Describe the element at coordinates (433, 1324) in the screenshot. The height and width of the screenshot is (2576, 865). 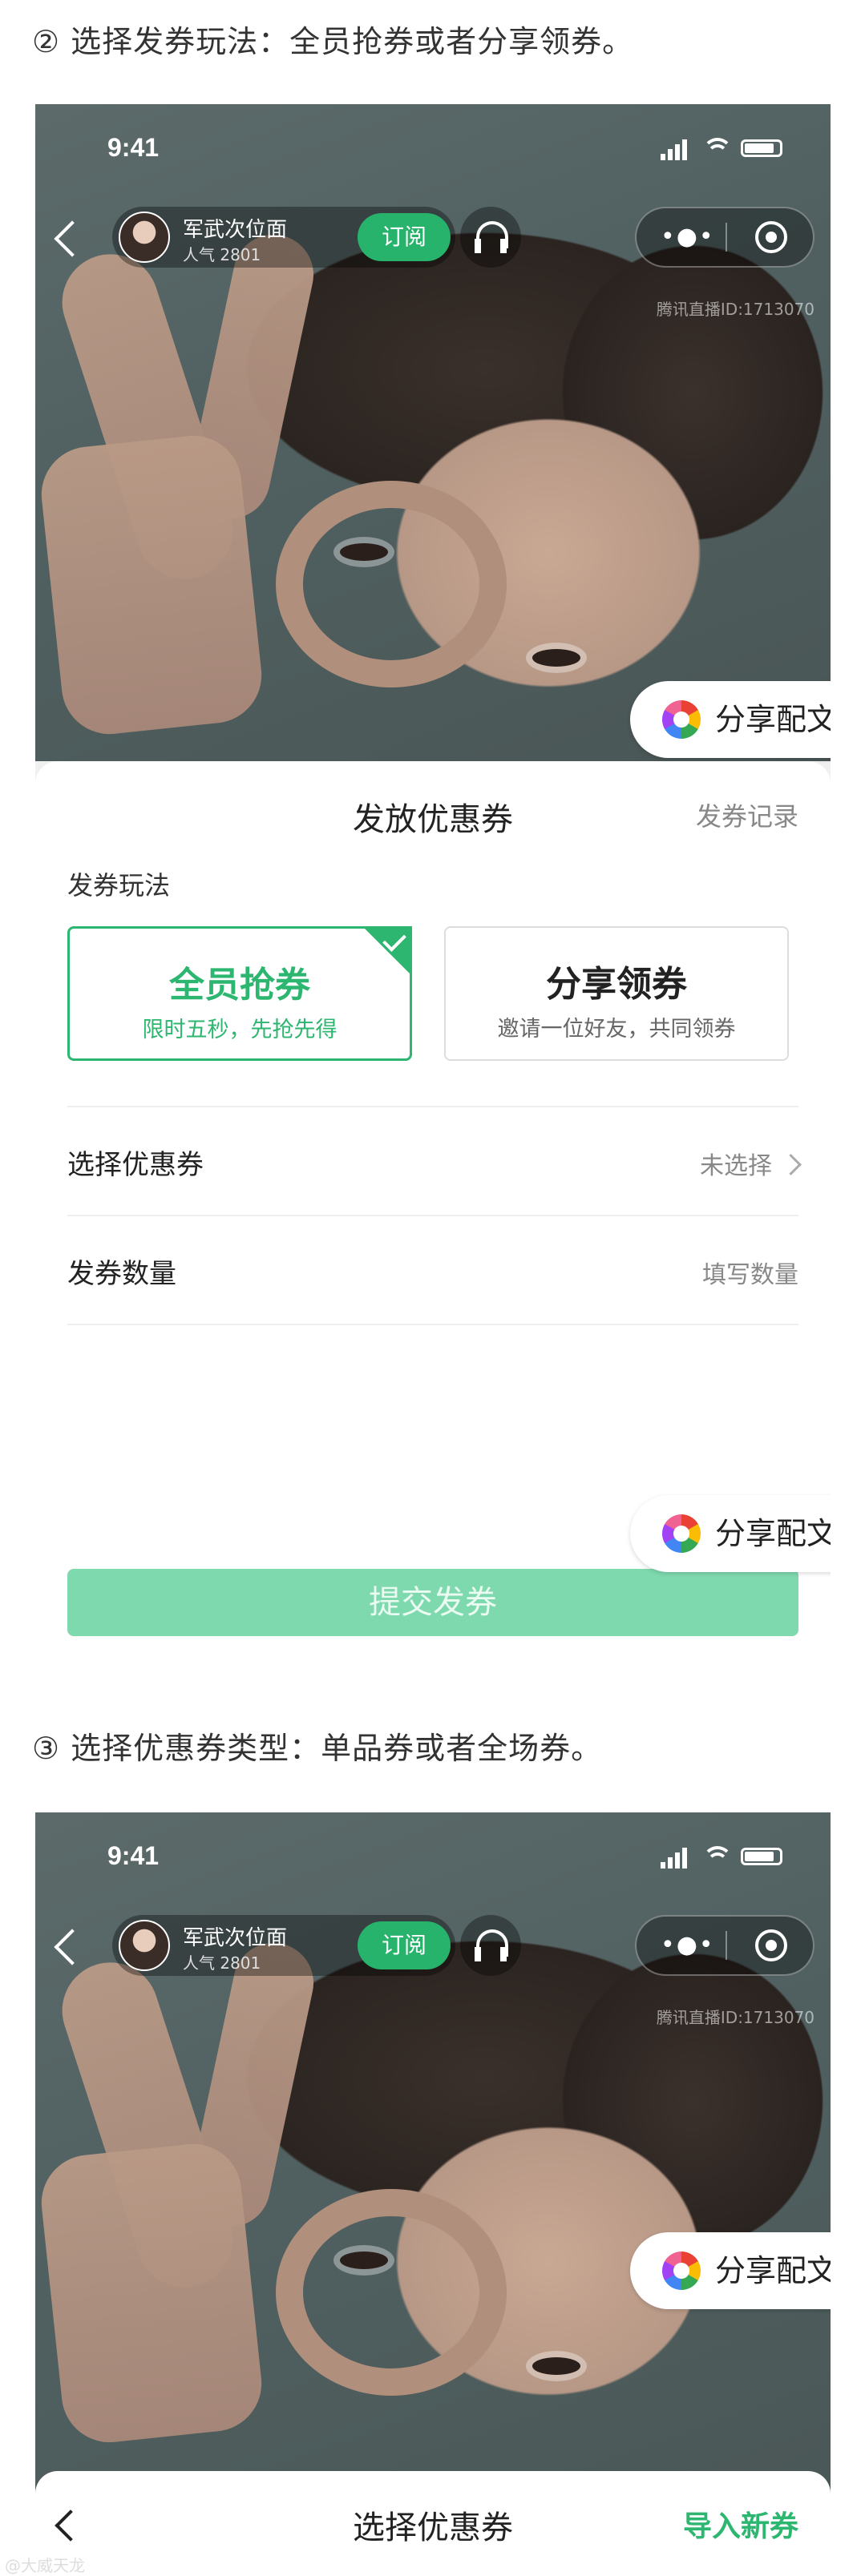
I see `divider` at that location.